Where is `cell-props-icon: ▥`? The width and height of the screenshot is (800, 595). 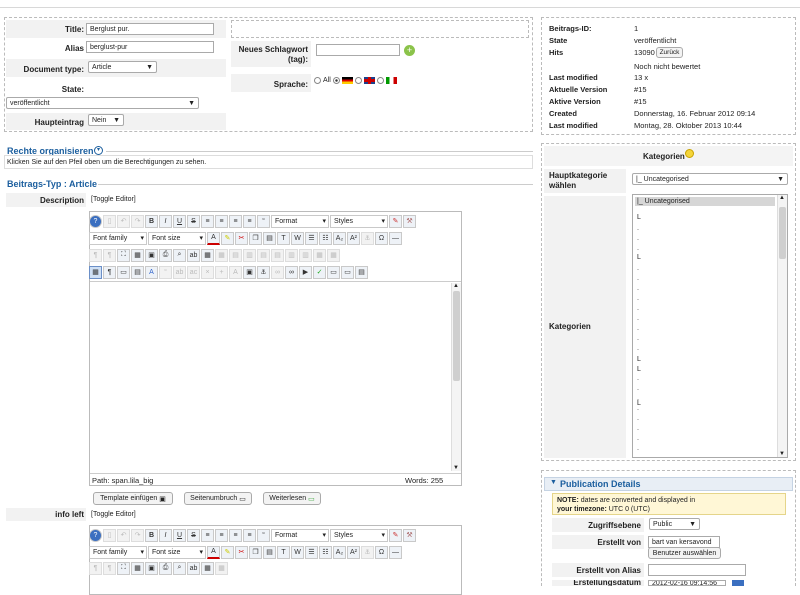 cell-props-icon: ▥ is located at coordinates (249, 255).